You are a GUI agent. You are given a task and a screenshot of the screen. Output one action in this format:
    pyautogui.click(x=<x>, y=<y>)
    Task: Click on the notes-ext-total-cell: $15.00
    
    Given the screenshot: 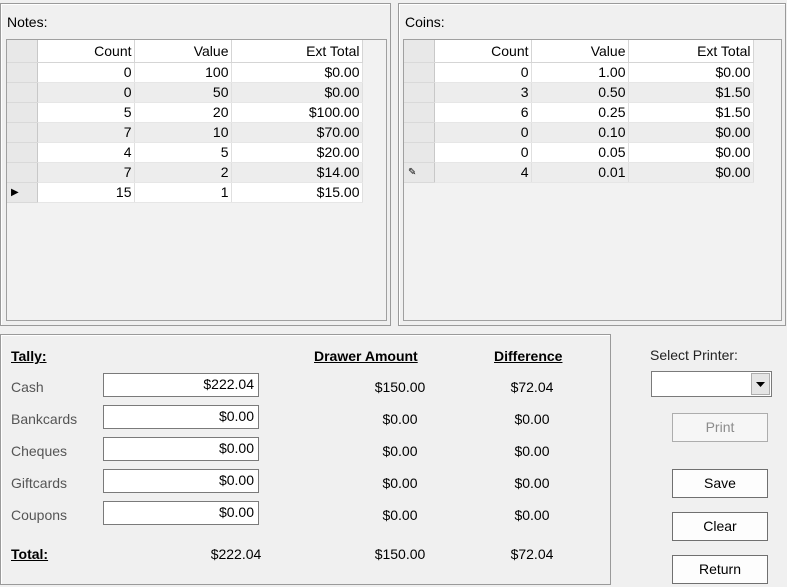 What is the action you would take?
    pyautogui.click(x=297, y=192)
    